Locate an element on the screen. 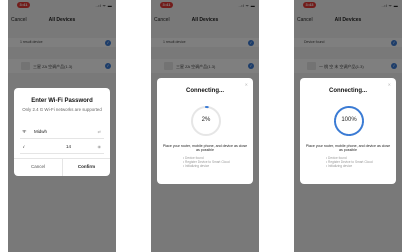  progress-ring: 2% is located at coordinates (206, 121).